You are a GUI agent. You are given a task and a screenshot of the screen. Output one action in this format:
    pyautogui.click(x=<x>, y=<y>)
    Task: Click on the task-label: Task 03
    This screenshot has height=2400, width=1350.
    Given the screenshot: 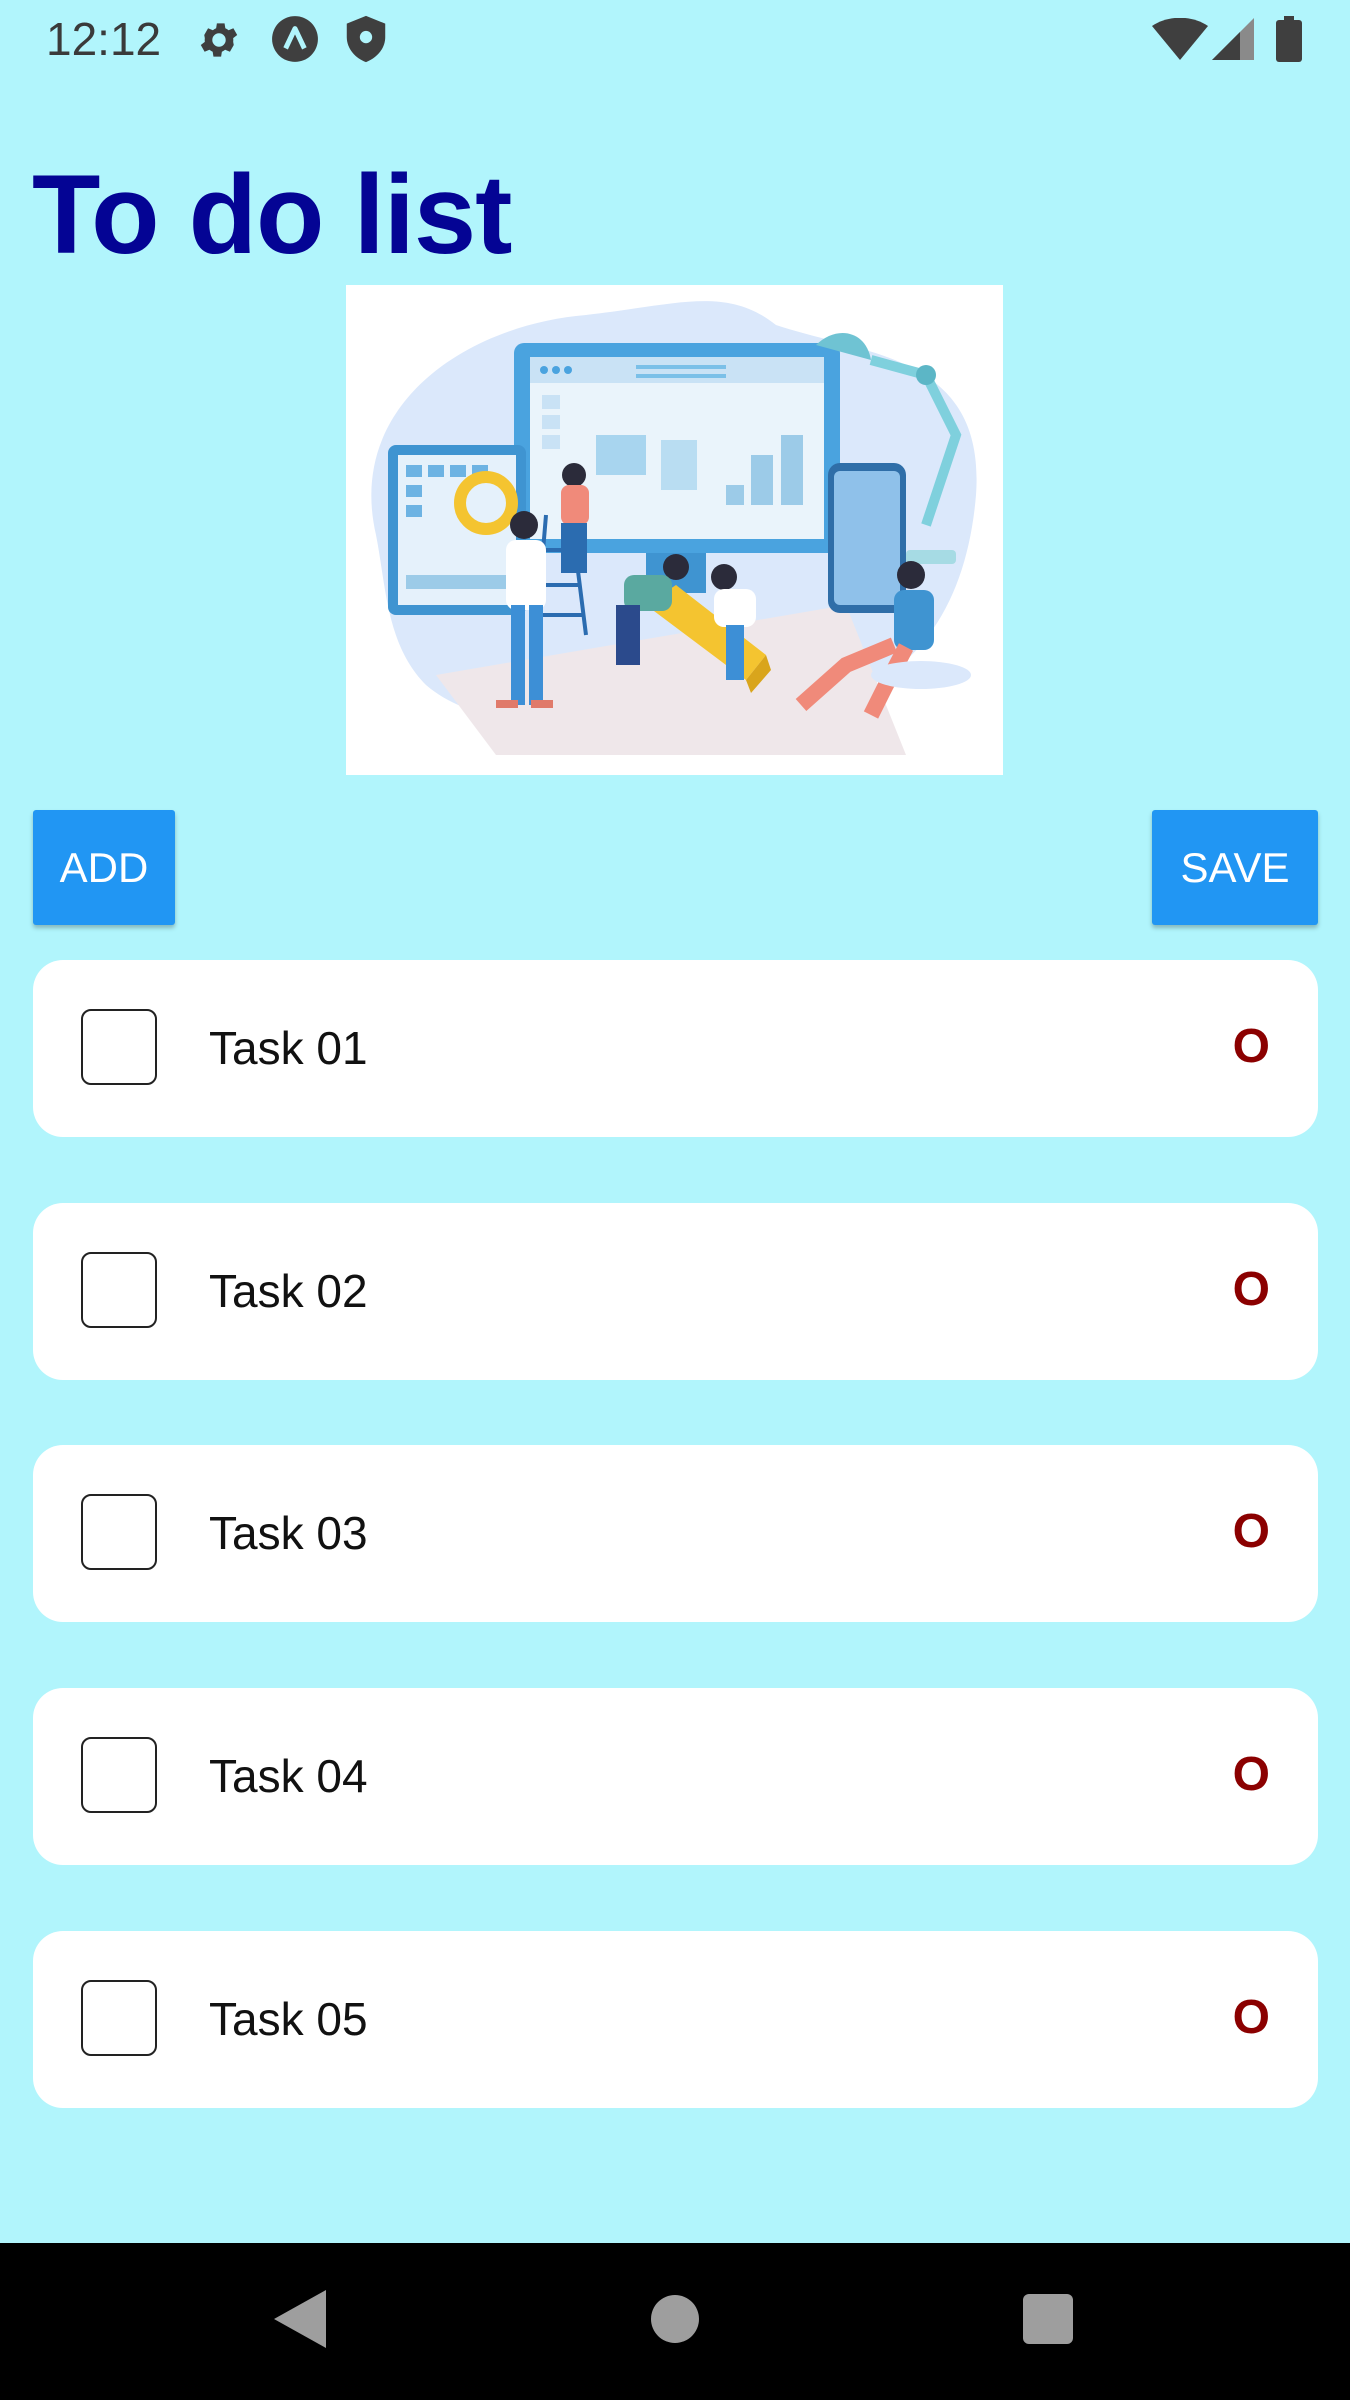 What is the action you would take?
    pyautogui.click(x=288, y=1533)
    